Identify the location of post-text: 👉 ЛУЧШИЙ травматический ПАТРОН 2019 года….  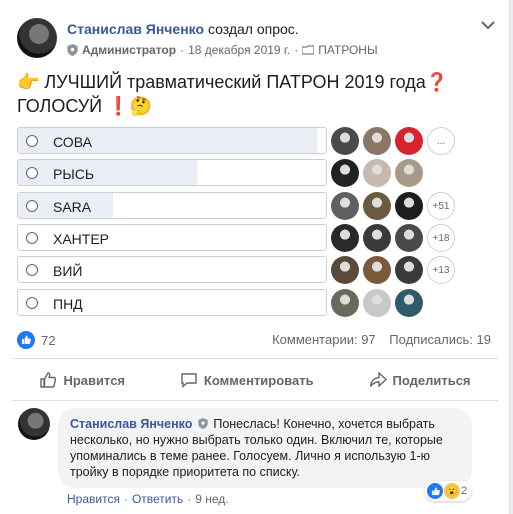
(257, 94).